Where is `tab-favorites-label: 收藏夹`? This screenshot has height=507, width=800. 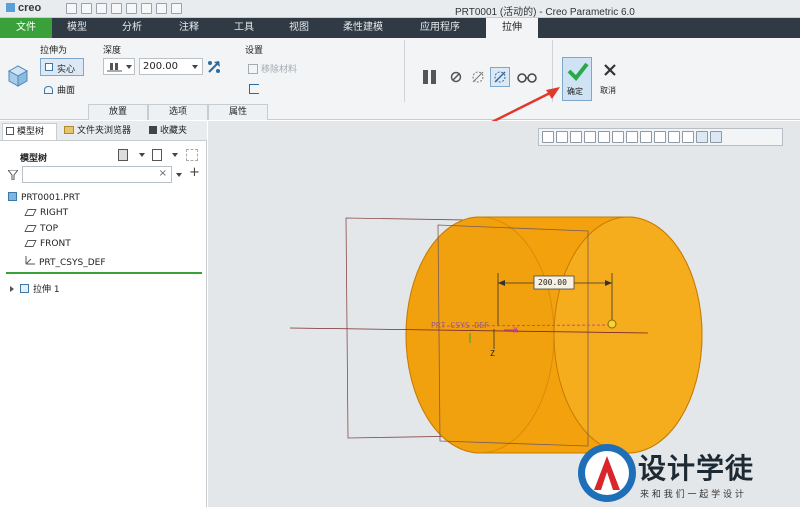 tab-favorites-label: 收藏夹 is located at coordinates (174, 131).